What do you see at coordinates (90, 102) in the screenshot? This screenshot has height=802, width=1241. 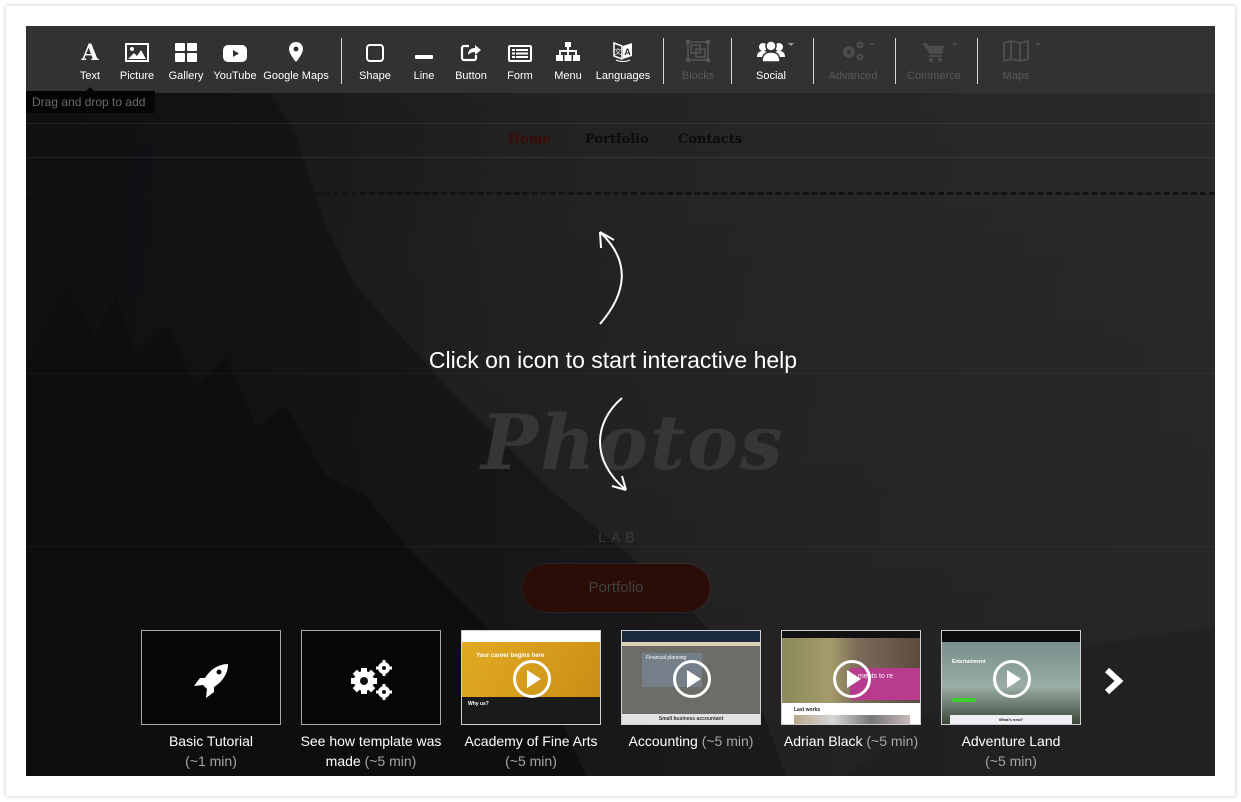 I see `drag-drop-tooltip: Drag and drop to add` at bounding box center [90, 102].